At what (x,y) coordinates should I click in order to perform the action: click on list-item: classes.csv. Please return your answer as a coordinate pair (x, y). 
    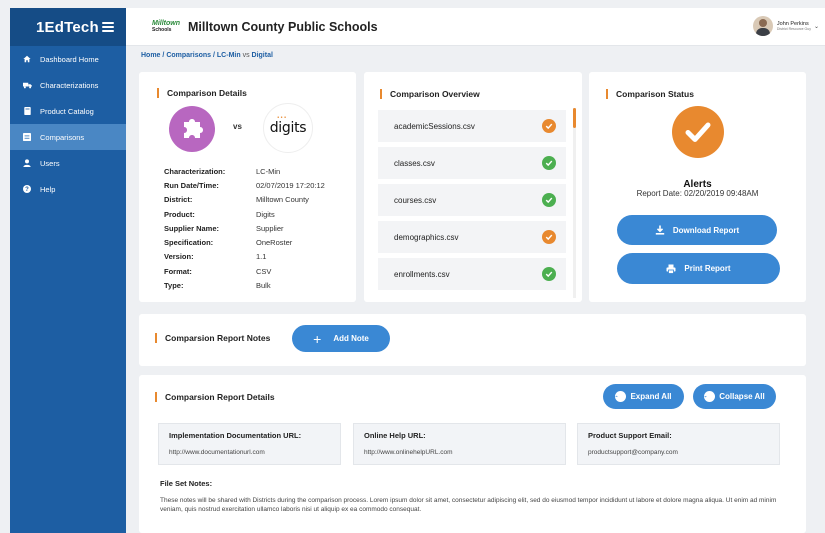
    Looking at the image, I should click on (472, 163).